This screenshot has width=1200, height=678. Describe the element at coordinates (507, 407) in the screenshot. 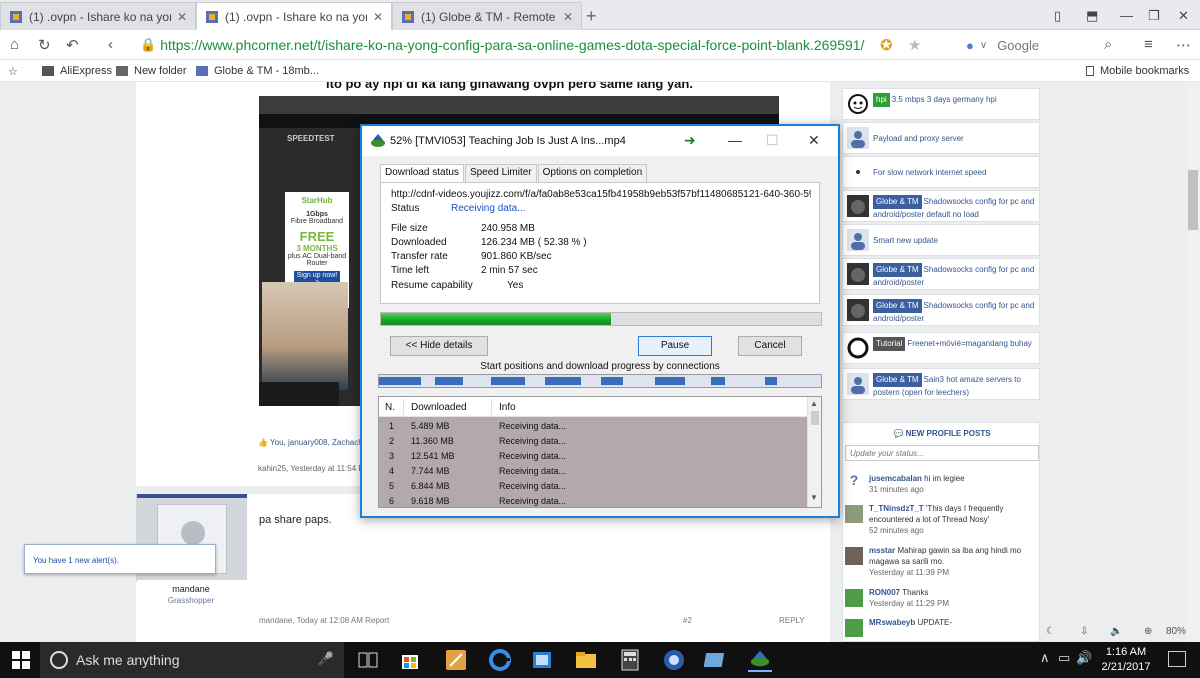

I see `column-header-info: Info` at that location.